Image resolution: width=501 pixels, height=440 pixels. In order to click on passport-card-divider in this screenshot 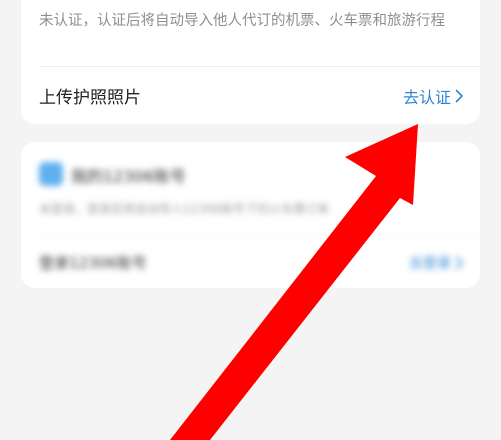, I will do `click(259, 66)`.